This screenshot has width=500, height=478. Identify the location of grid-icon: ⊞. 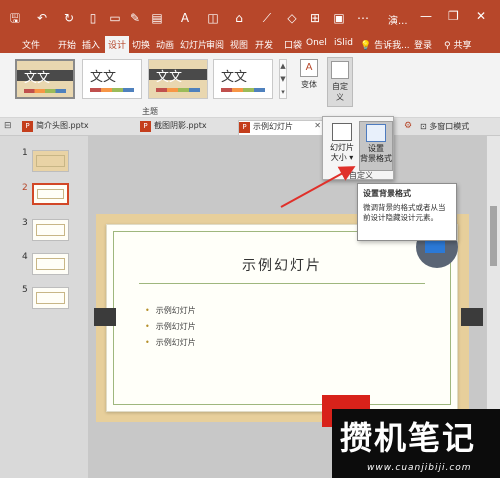
(315, 18).